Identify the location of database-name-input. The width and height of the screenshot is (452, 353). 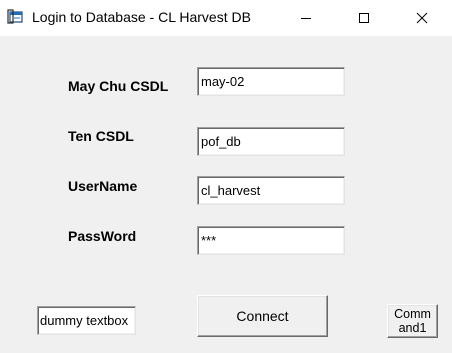
(271, 141).